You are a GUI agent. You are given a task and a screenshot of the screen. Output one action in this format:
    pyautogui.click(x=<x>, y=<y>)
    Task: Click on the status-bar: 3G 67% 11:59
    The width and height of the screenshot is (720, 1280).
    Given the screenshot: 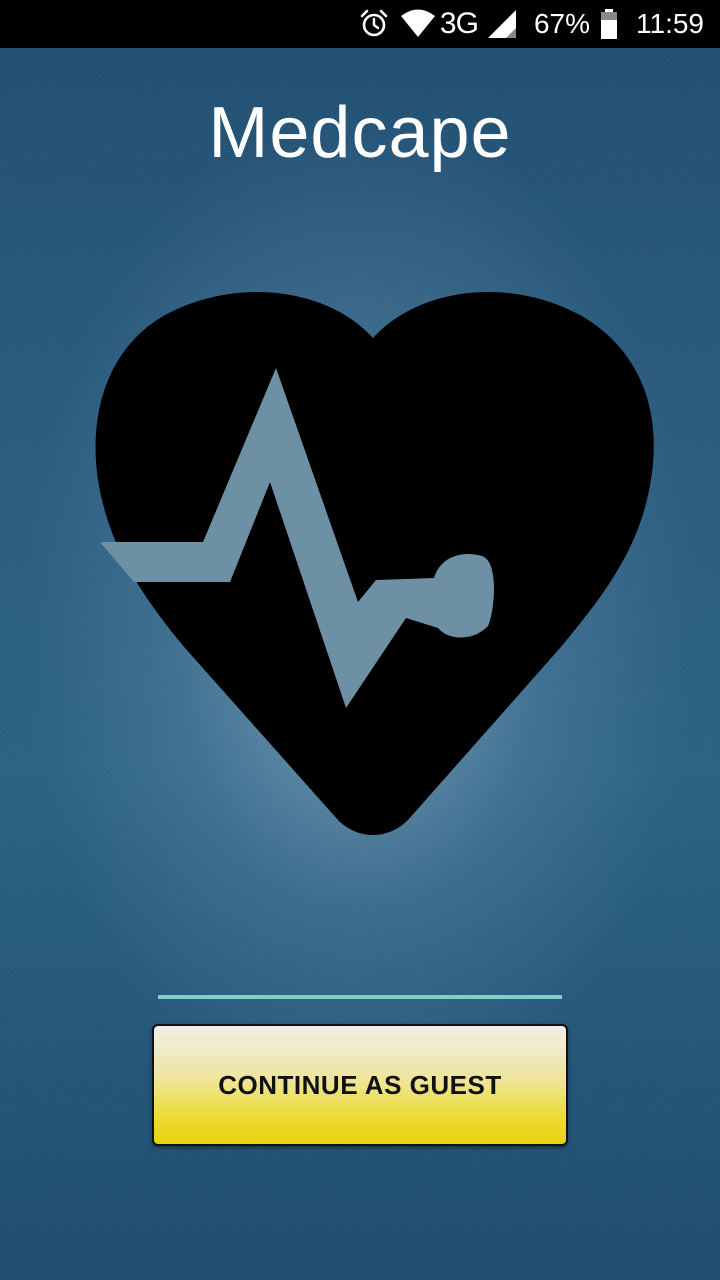 What is the action you would take?
    pyautogui.click(x=360, y=24)
    